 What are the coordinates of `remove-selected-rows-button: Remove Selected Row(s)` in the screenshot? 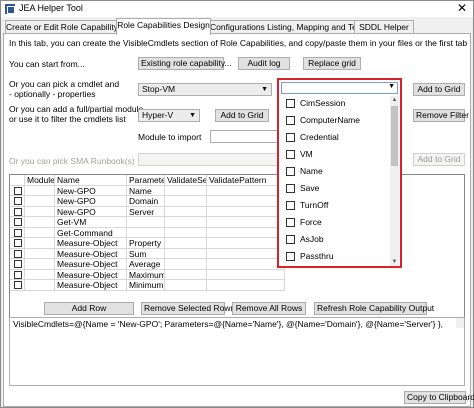 It's located at (190, 308).